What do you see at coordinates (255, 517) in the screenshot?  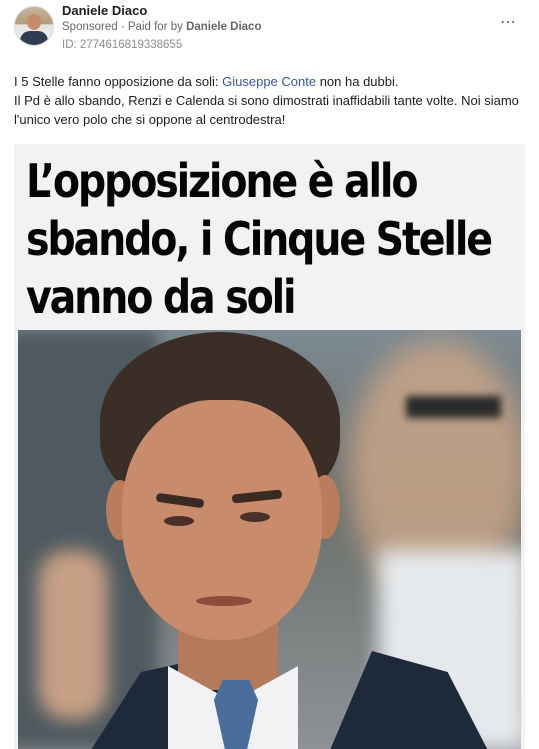 I see `portrait-eye-right` at bounding box center [255, 517].